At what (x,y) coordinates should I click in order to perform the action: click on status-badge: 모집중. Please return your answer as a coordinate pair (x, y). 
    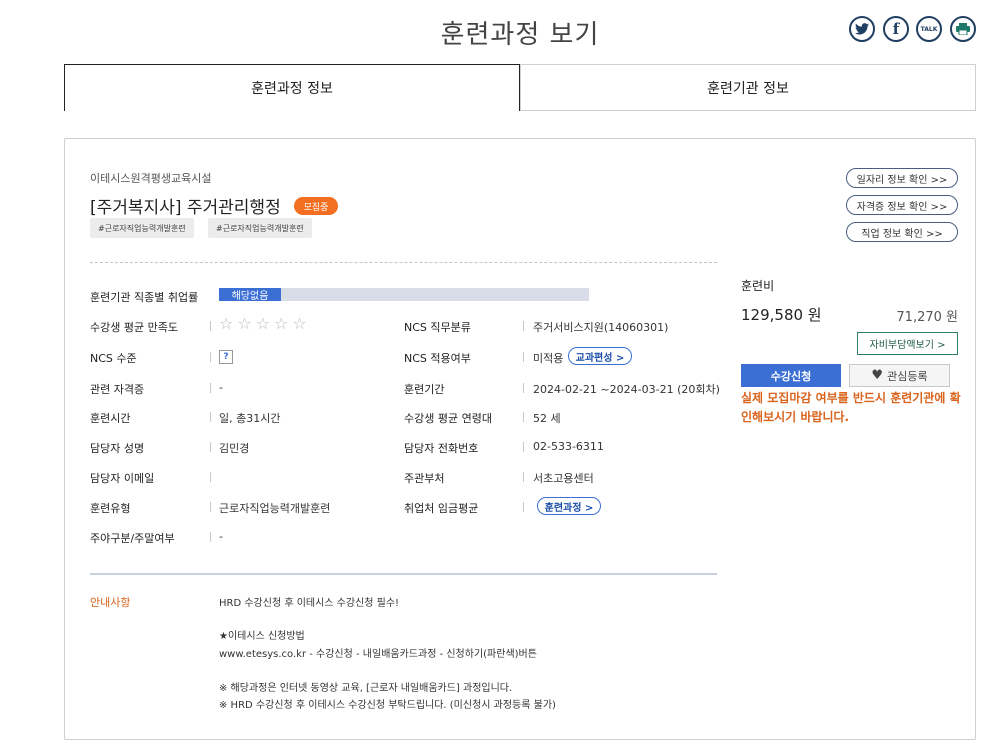
    Looking at the image, I should click on (316, 206).